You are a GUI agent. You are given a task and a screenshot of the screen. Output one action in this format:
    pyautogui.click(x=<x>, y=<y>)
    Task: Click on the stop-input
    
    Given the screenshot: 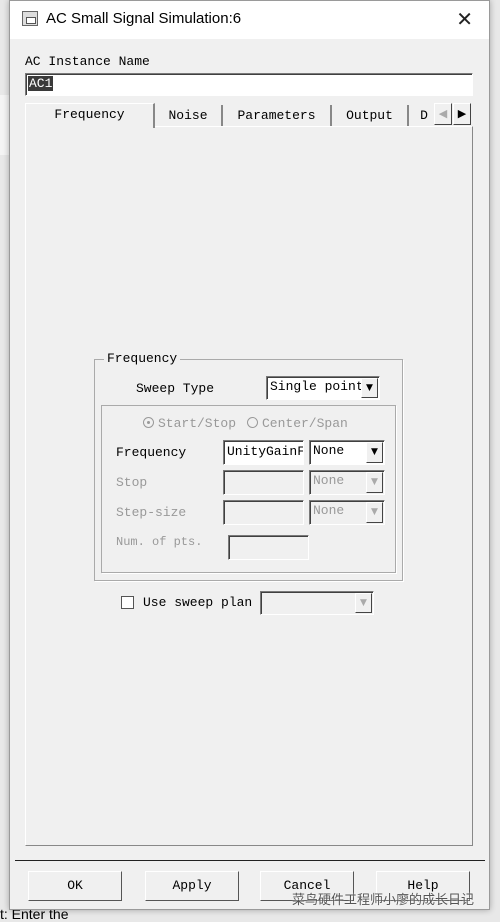 What is the action you would take?
    pyautogui.click(x=263, y=482)
    